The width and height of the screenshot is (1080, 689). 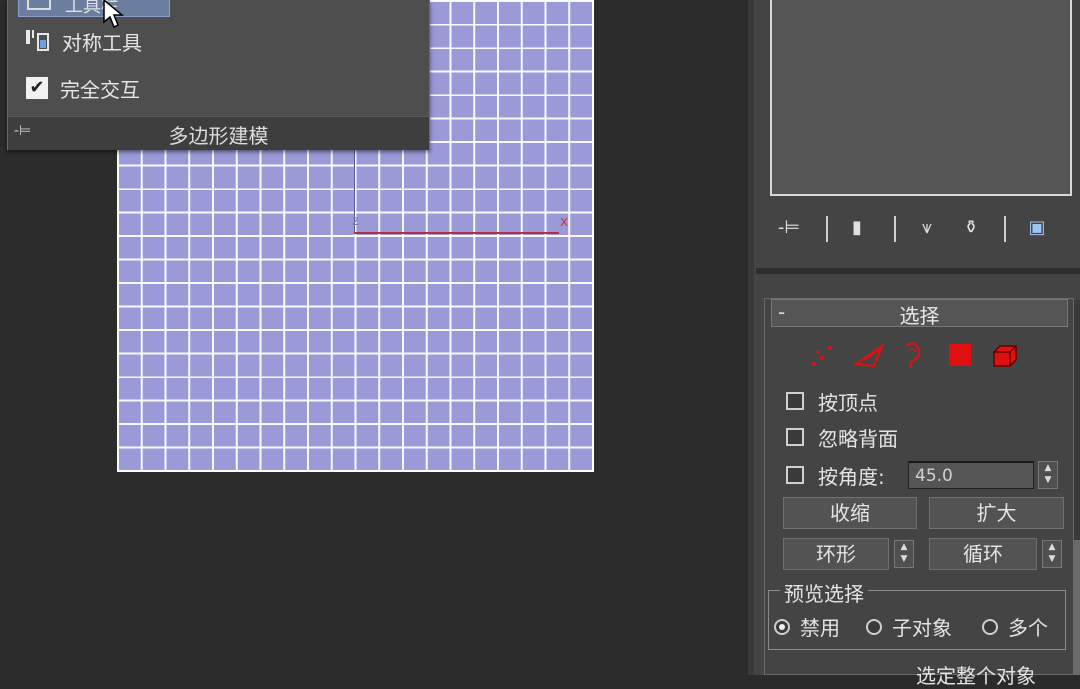 I want to click on make-unique-icon: ⩛, so click(x=927, y=228).